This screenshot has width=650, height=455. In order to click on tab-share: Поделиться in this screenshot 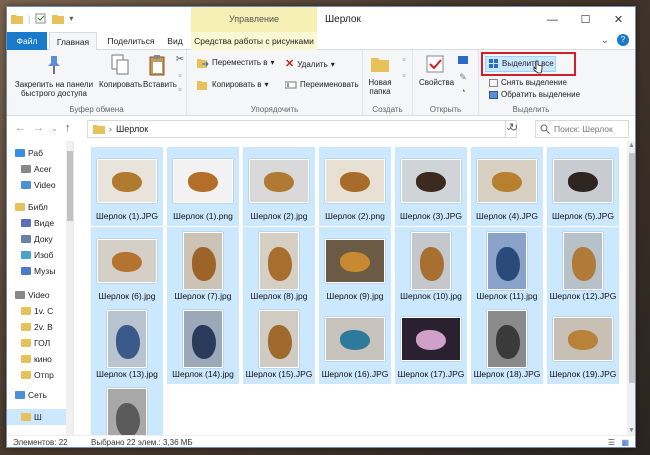, I will do `click(131, 41)`.